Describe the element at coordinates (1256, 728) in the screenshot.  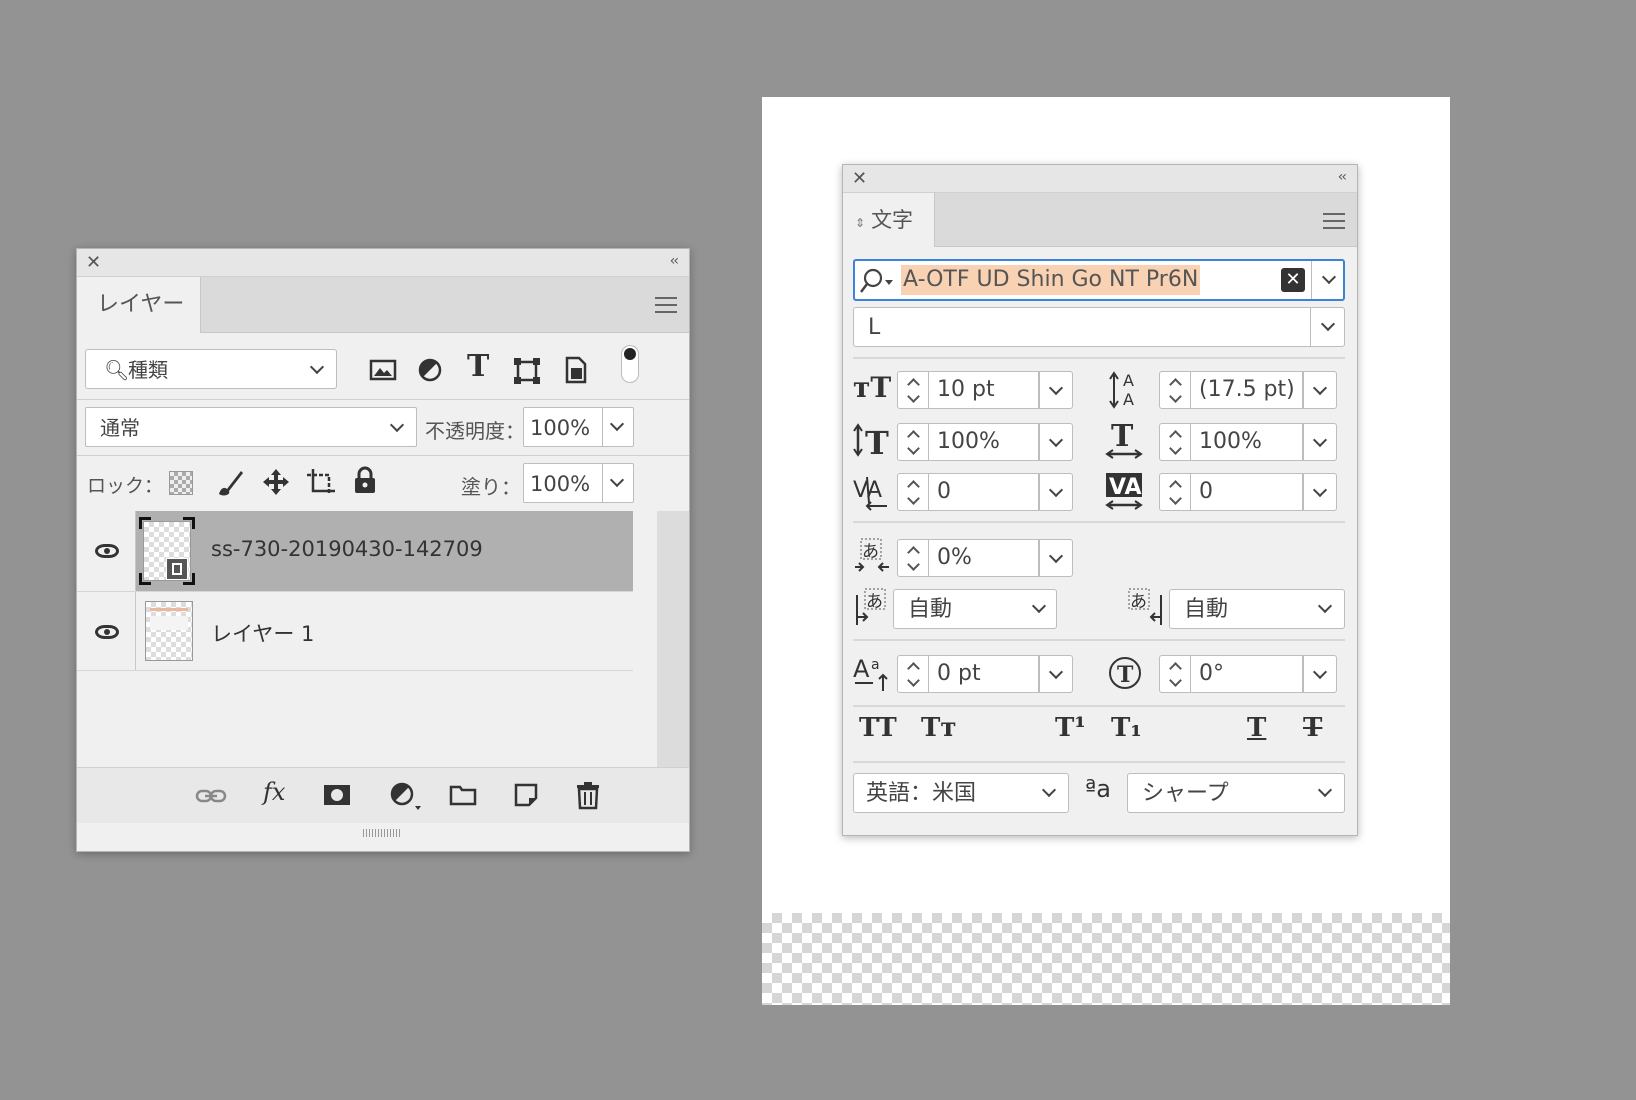
I see `underline-button: T` at that location.